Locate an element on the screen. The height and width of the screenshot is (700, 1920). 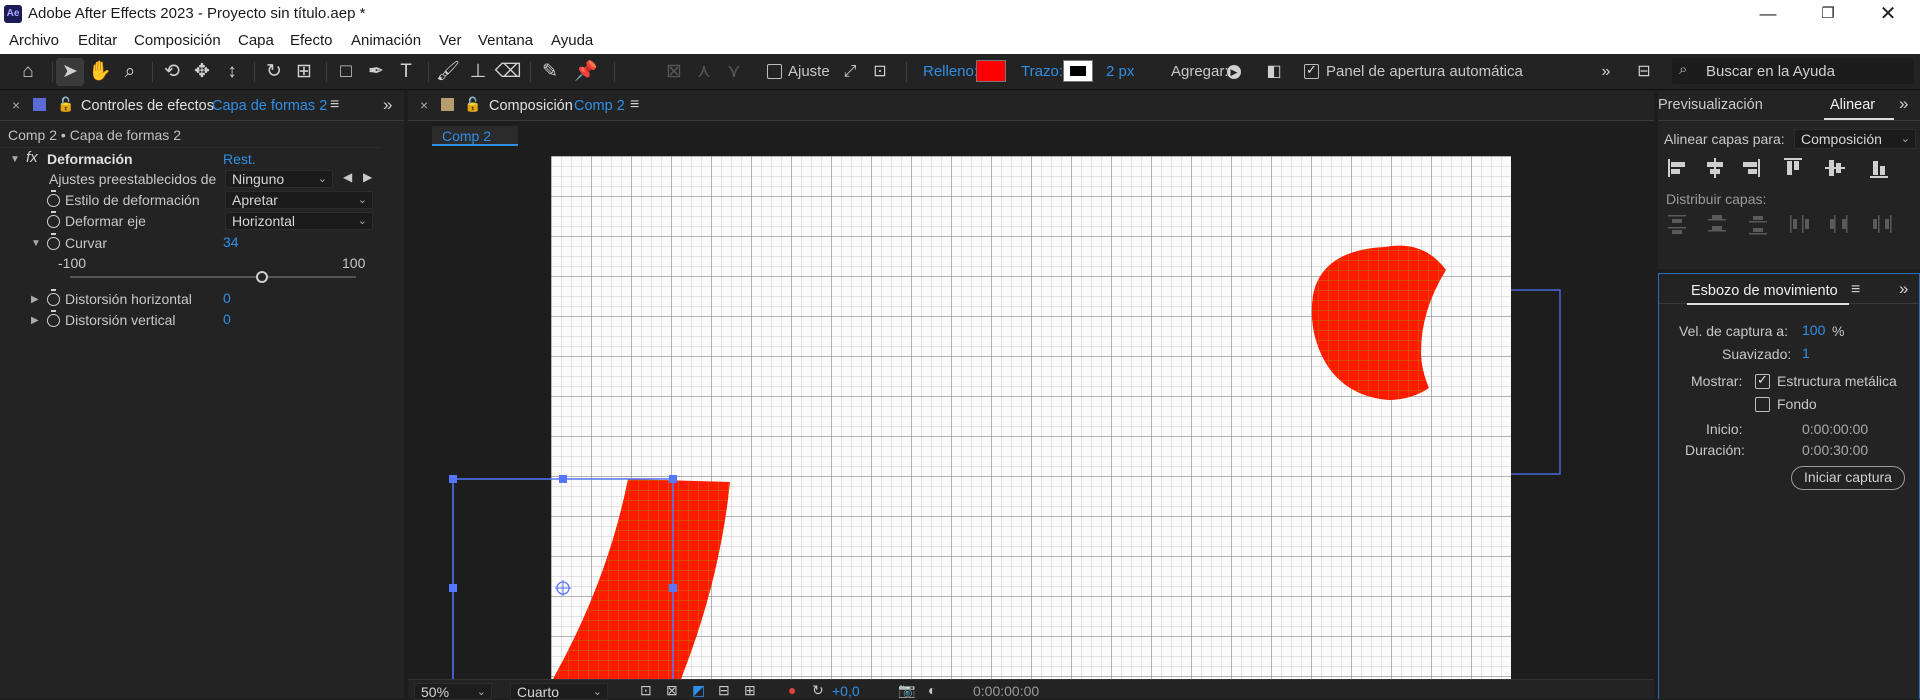
distribute-vcenter-icon is located at coordinates (1717, 223).